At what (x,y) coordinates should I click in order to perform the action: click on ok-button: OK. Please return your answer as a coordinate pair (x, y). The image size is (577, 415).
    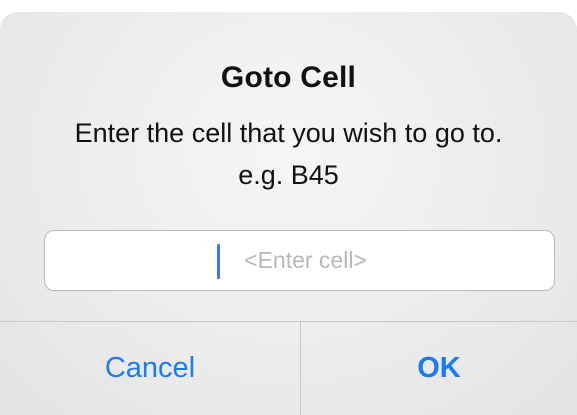
    Looking at the image, I should click on (439, 368).